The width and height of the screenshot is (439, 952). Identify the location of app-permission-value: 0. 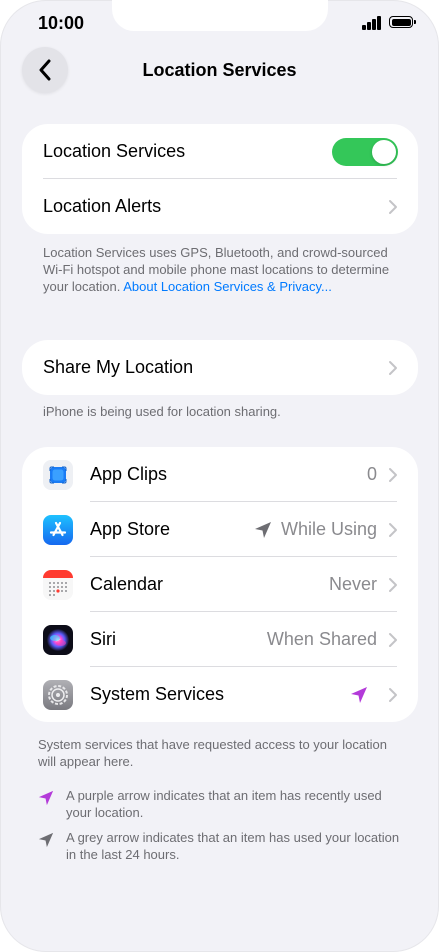
(371, 474).